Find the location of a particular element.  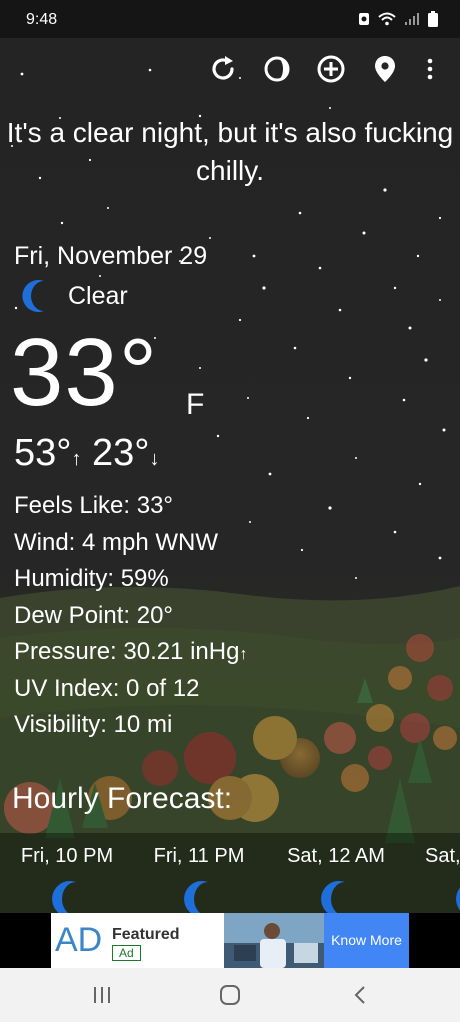

ad-tag: Ad is located at coordinates (126, 953).